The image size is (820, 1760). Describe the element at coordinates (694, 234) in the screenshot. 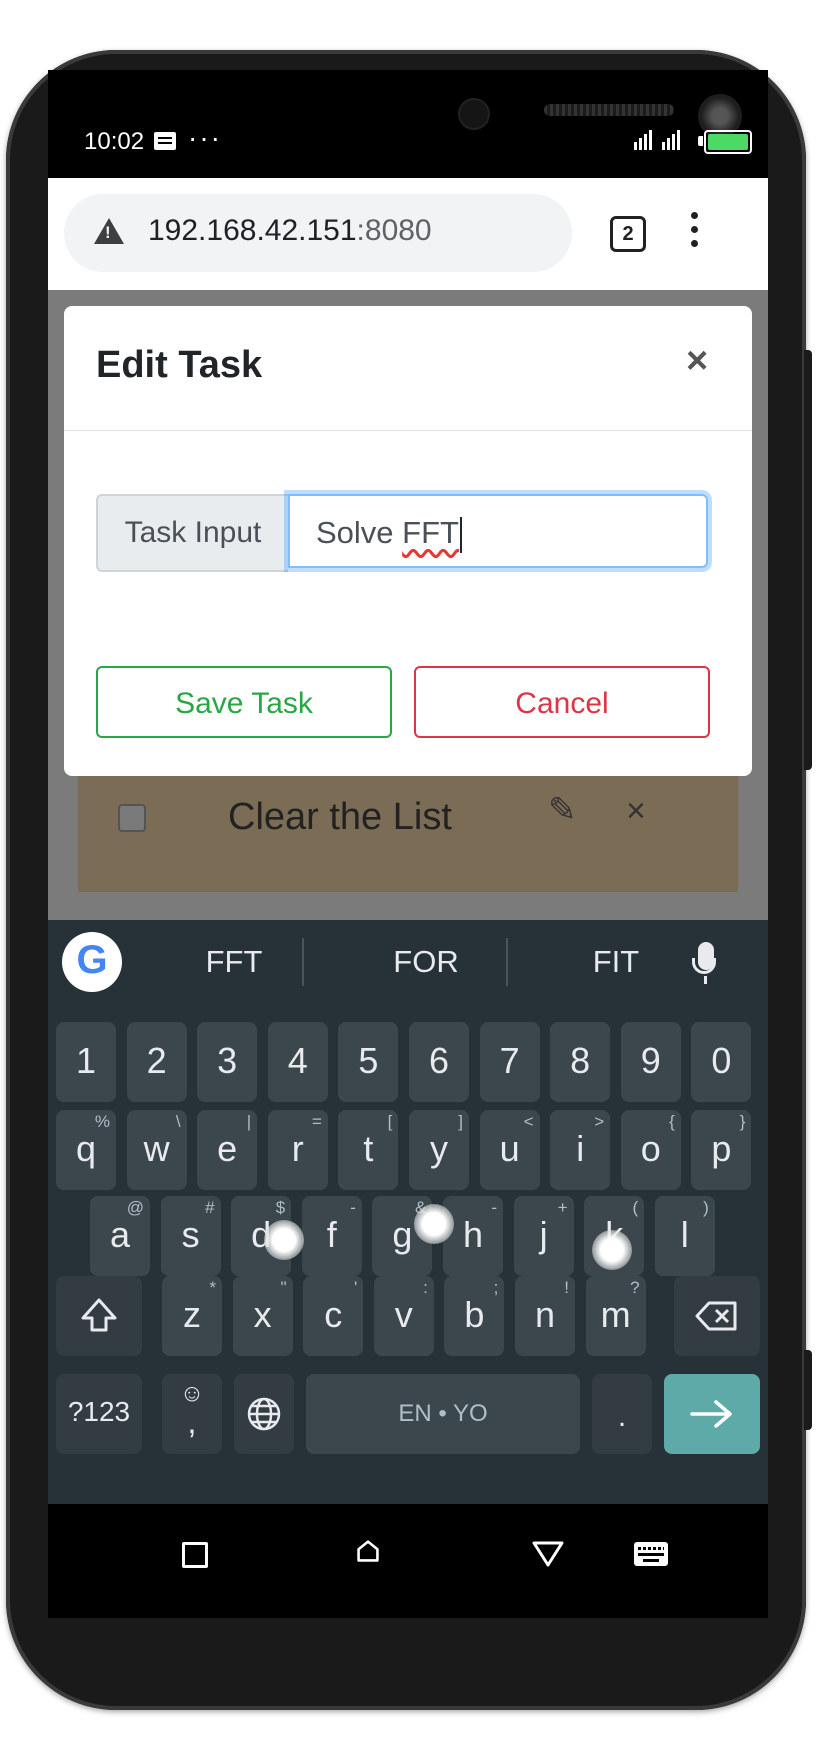

I see `browser-menu-icon` at that location.